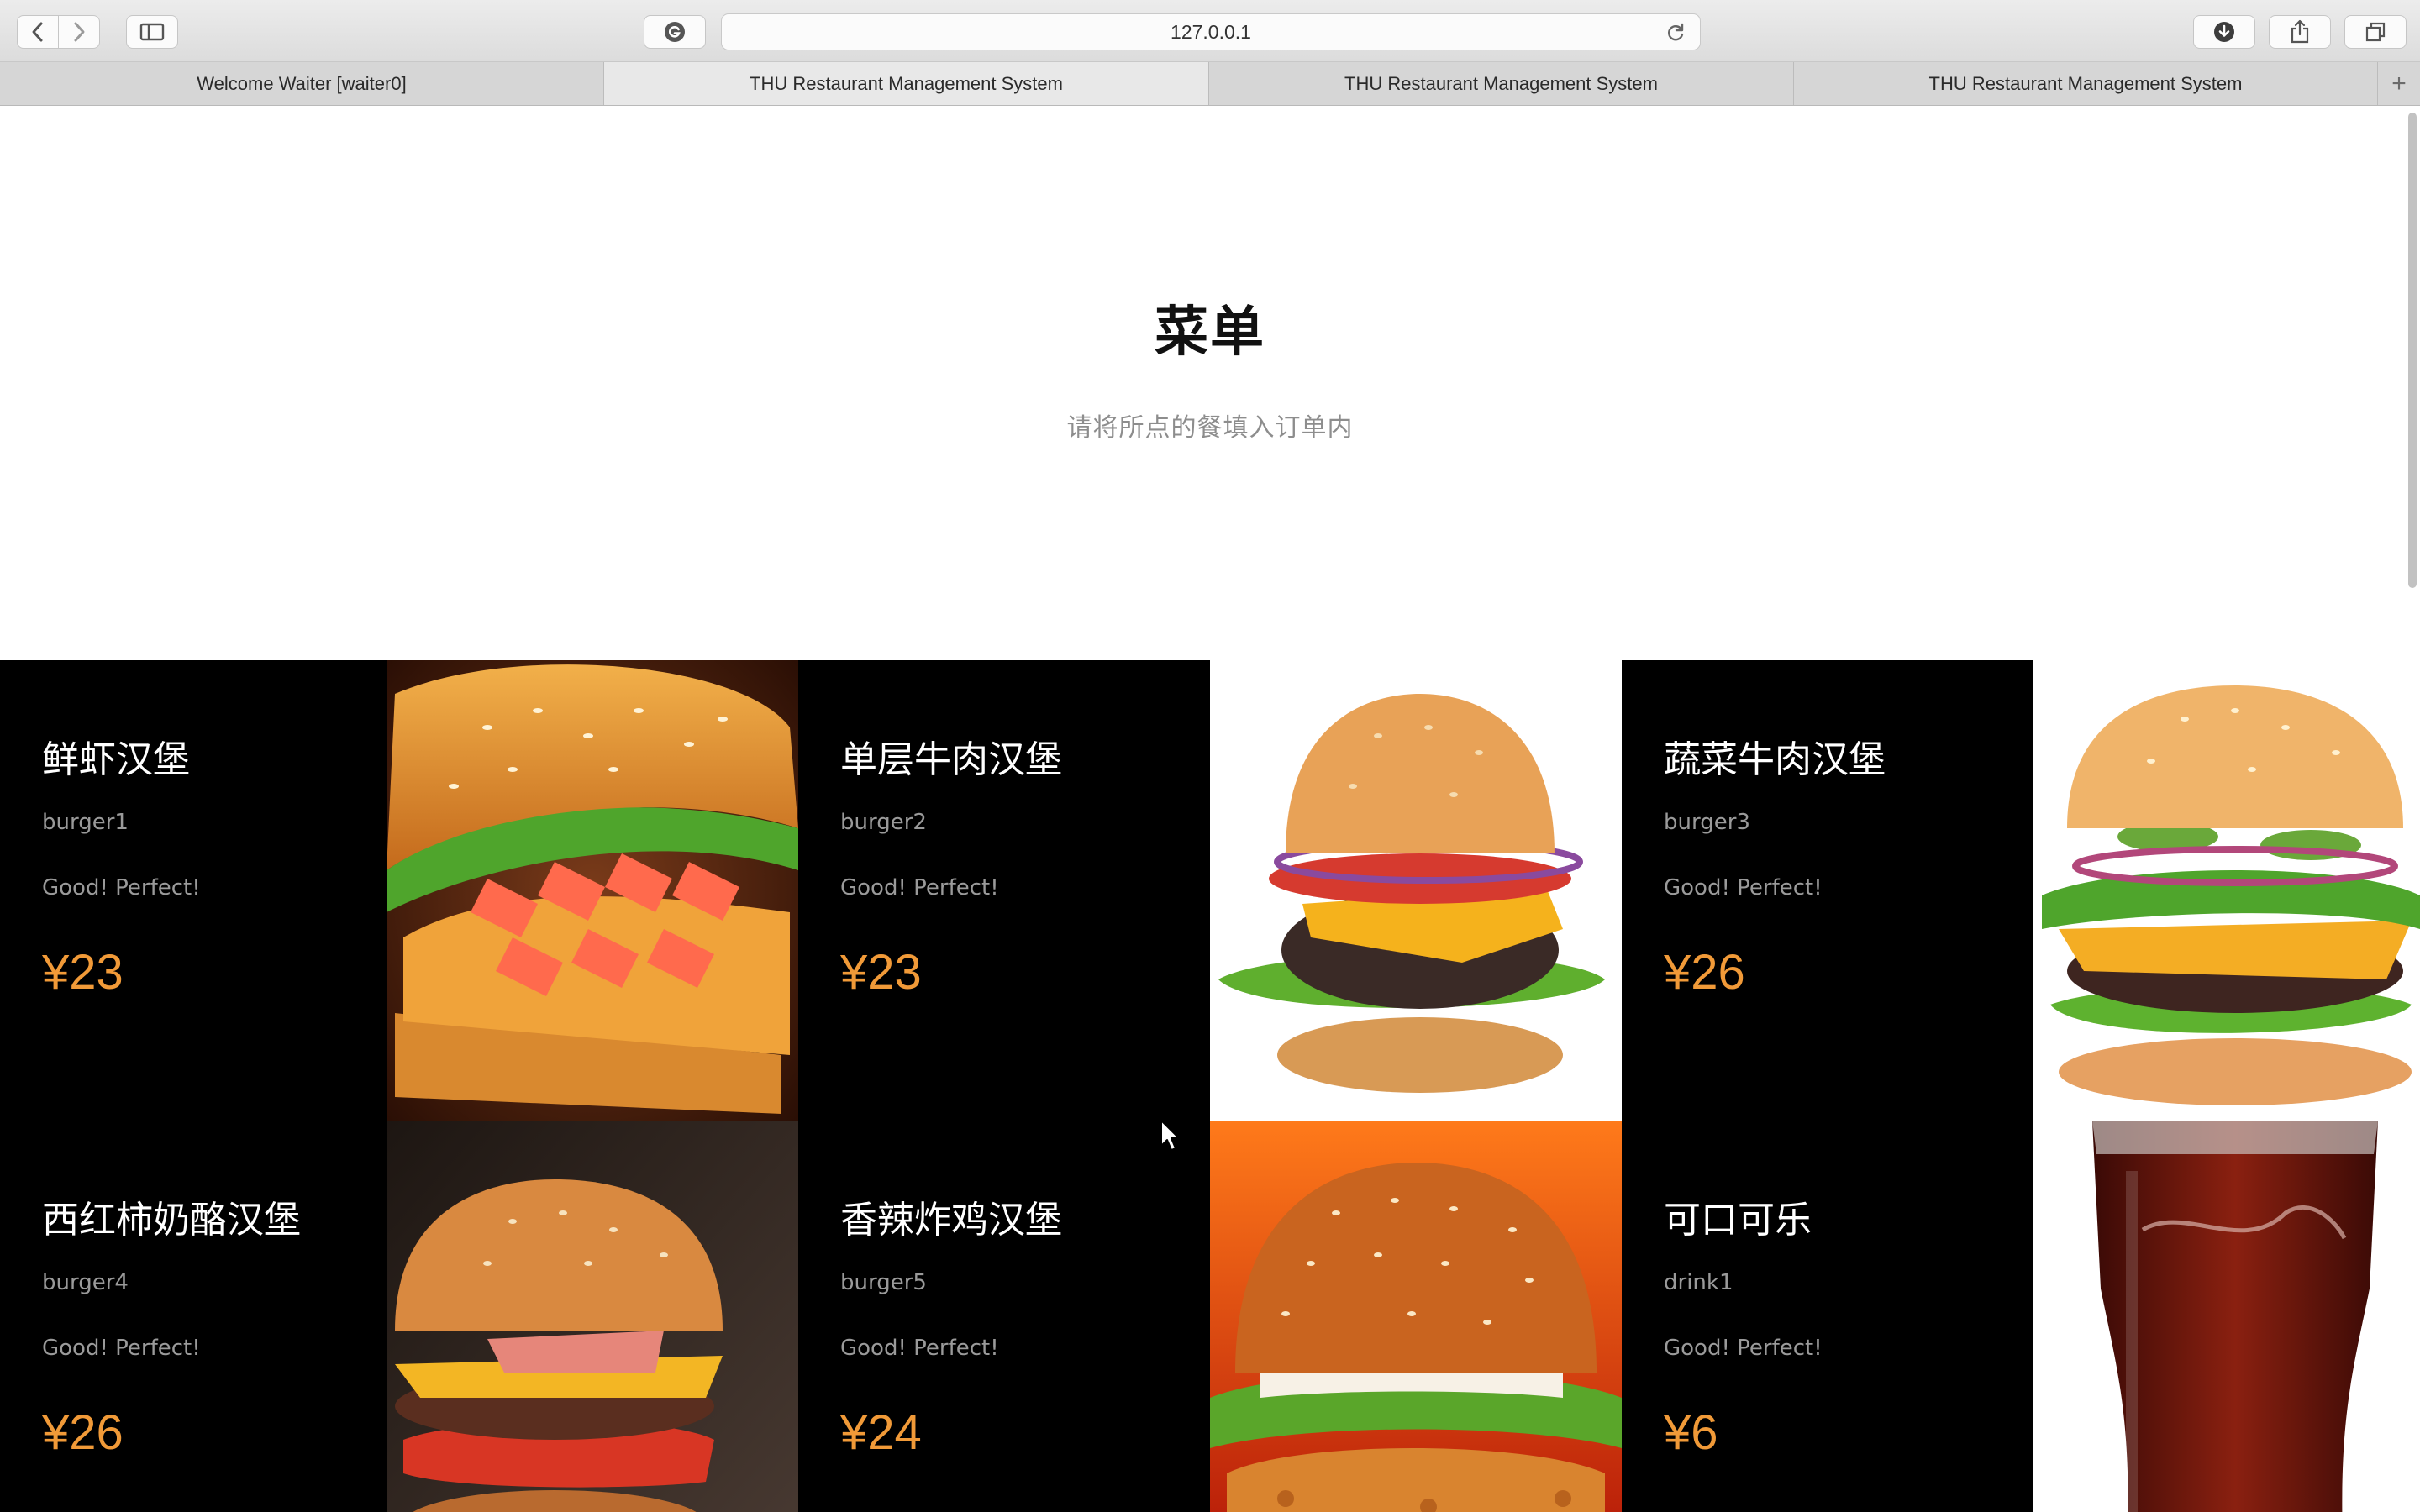 This screenshot has width=2420, height=1512. I want to click on menu-item-info: 鲜虾汉堡 burger1 Good! Perfect! ¥23, so click(193, 890).